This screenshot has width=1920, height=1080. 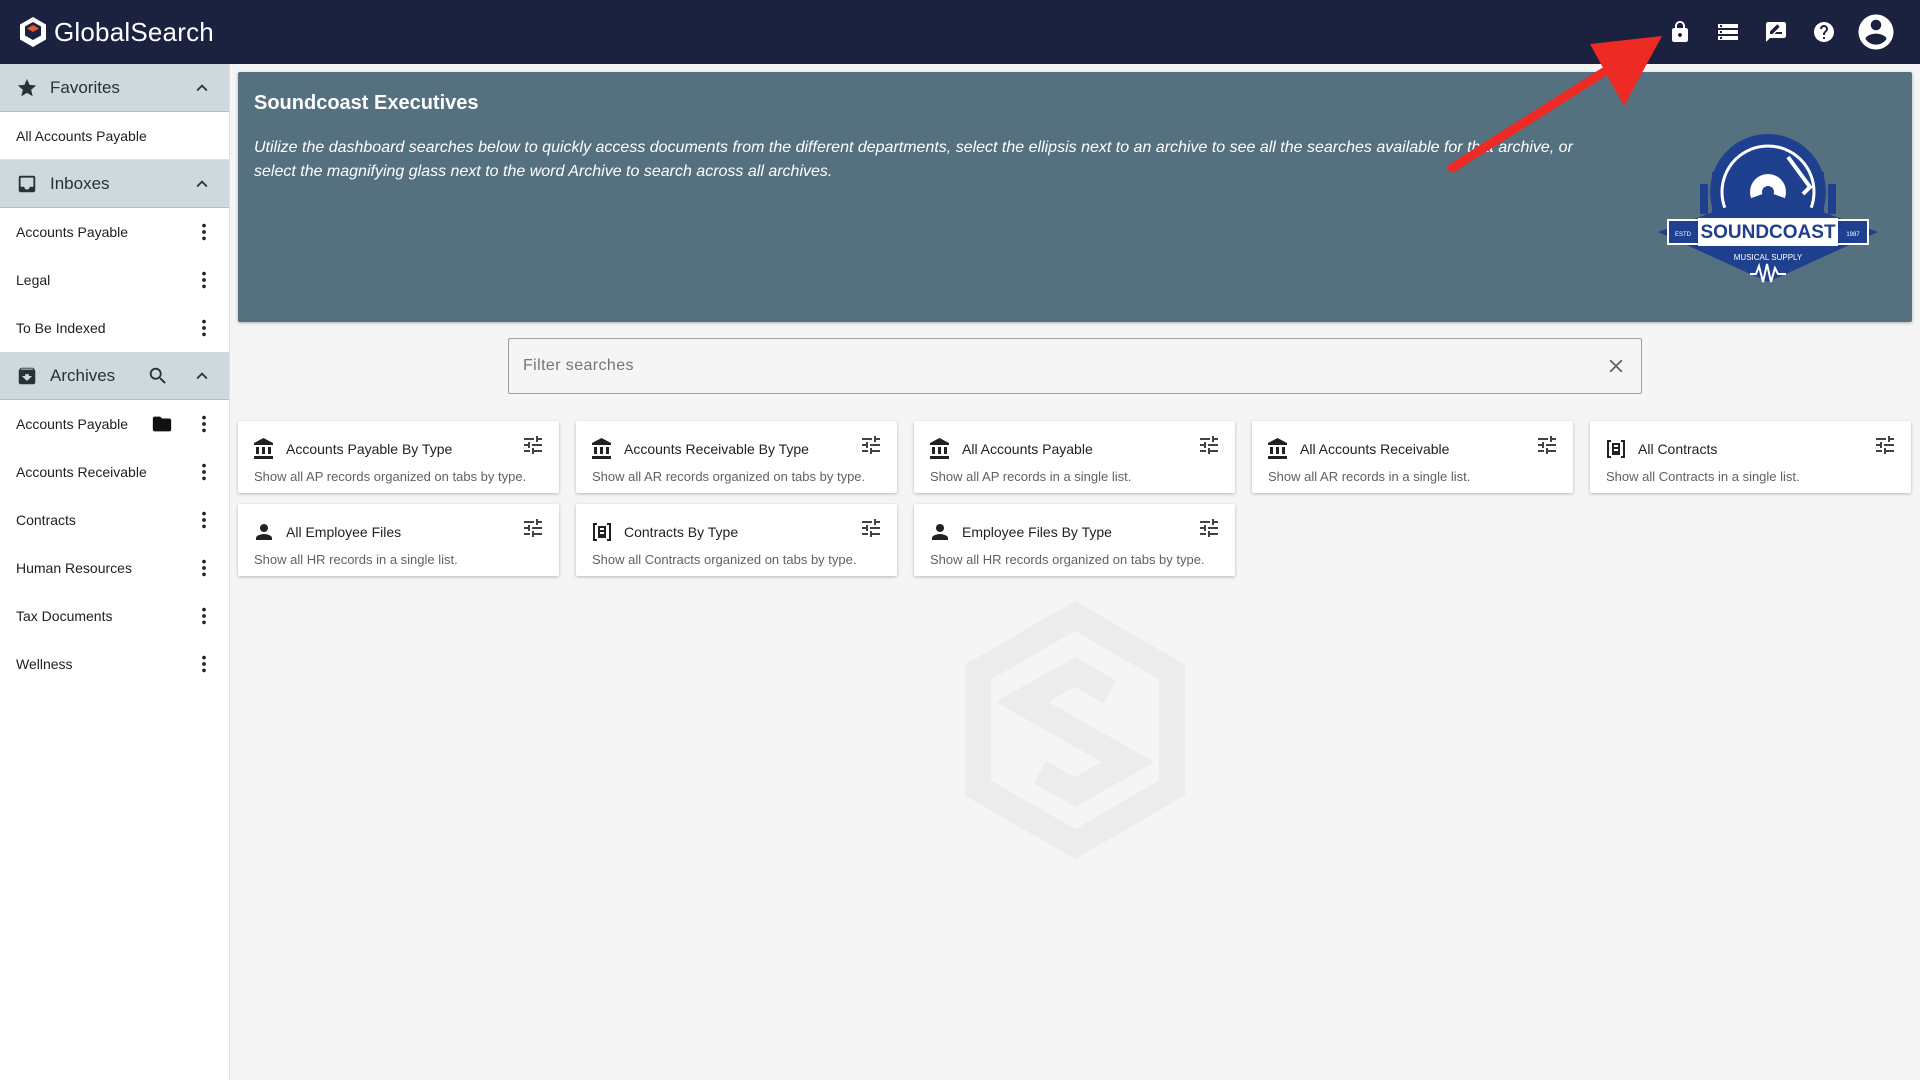 What do you see at coordinates (33, 280) in the screenshot?
I see `sidebar-item-label: Legal` at bounding box center [33, 280].